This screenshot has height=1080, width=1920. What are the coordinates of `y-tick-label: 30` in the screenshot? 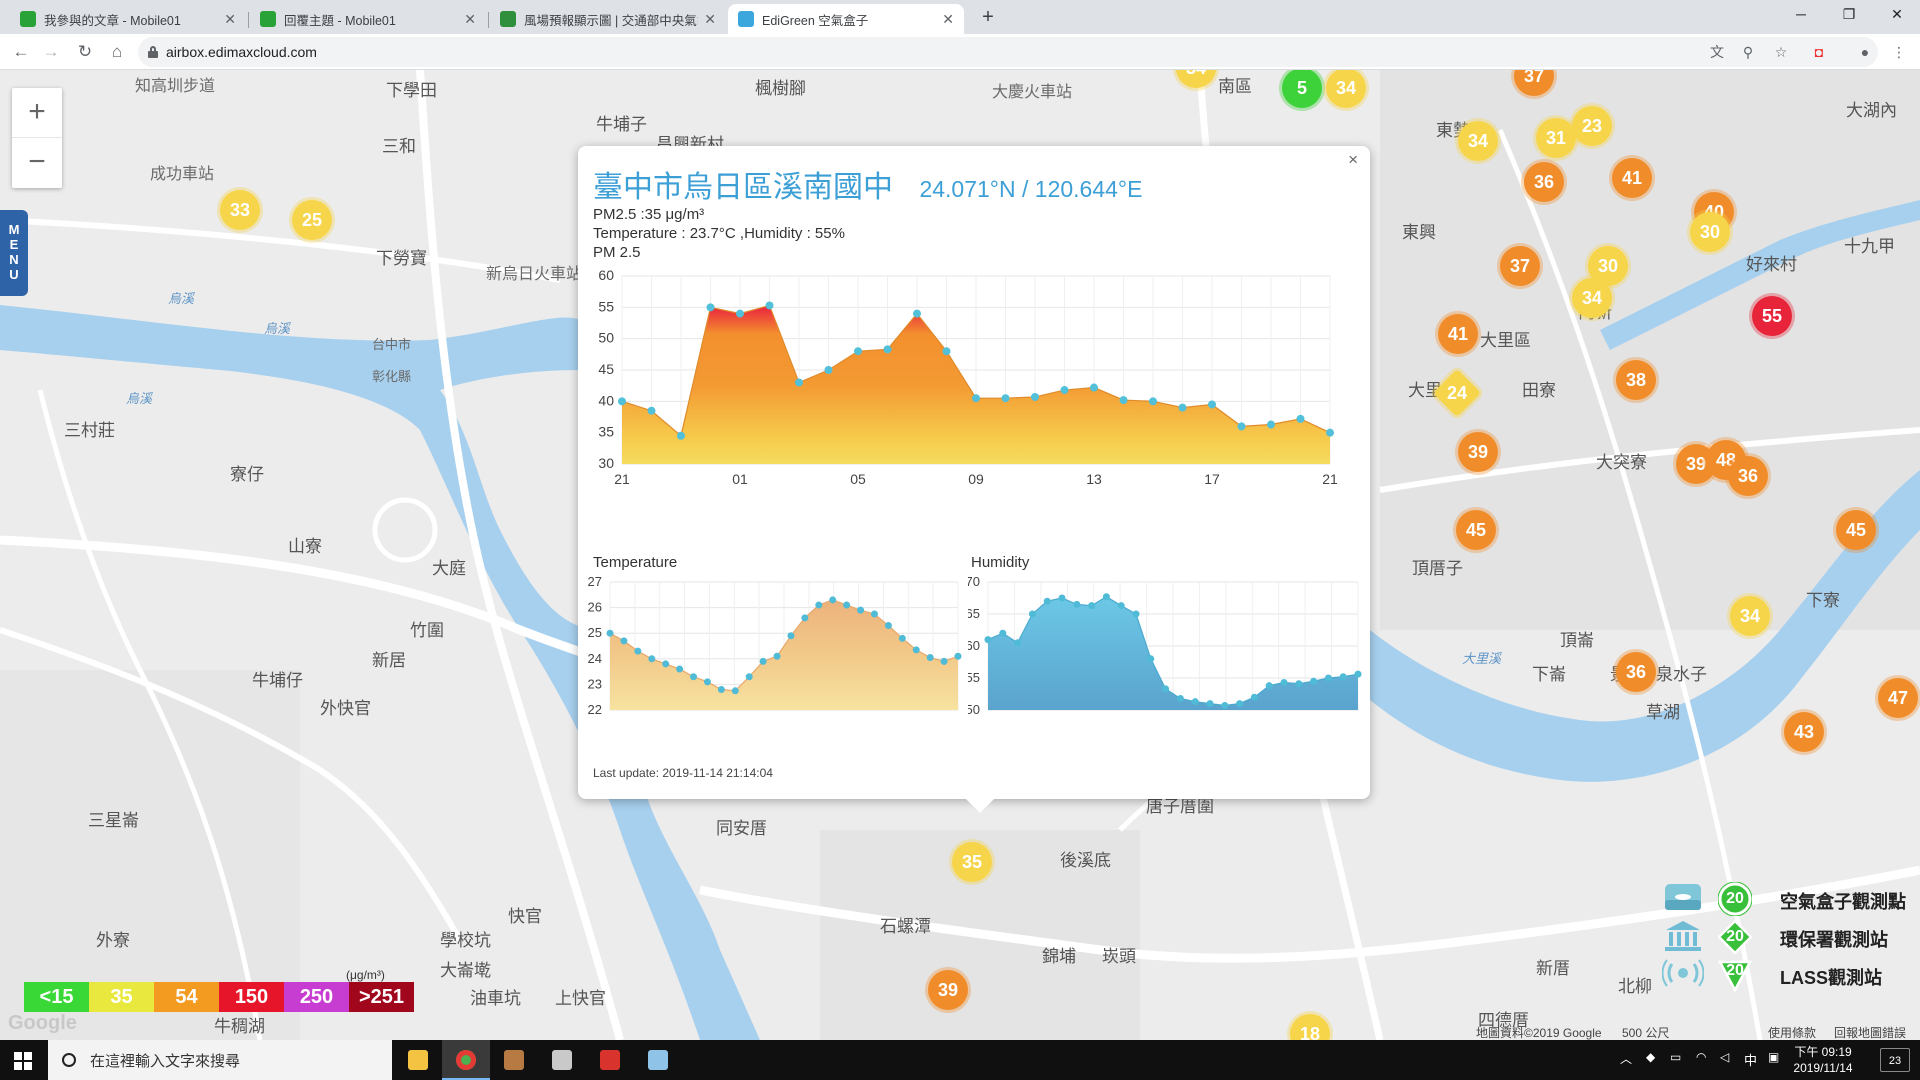 It's located at (606, 463).